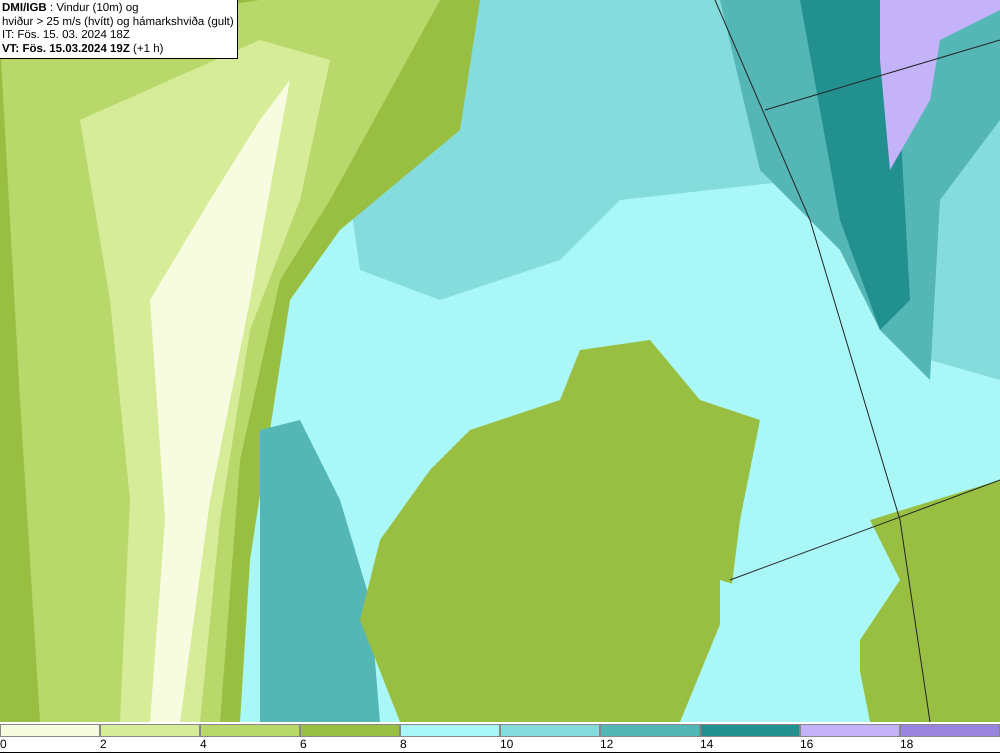  Describe the element at coordinates (71, 9) in the screenshot. I see `legend-text: DMI/IGB : Vindur (10m) og` at that location.